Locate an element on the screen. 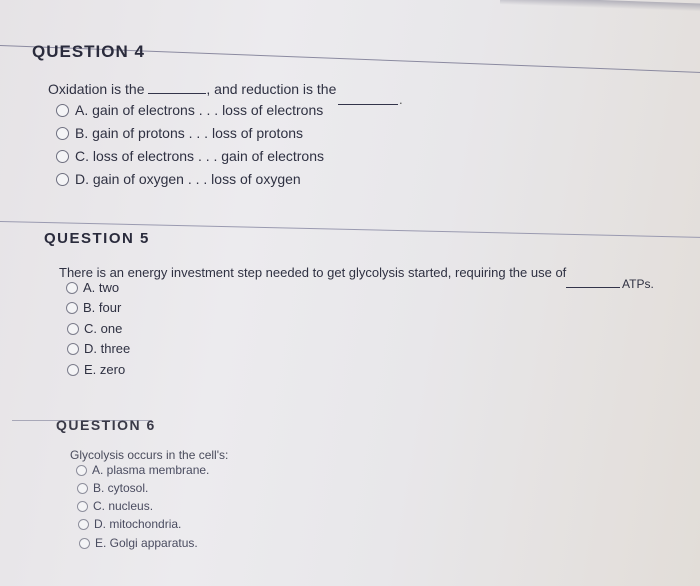  option-b: B. gain of protons . . . loss of protons is located at coordinates (179, 133).